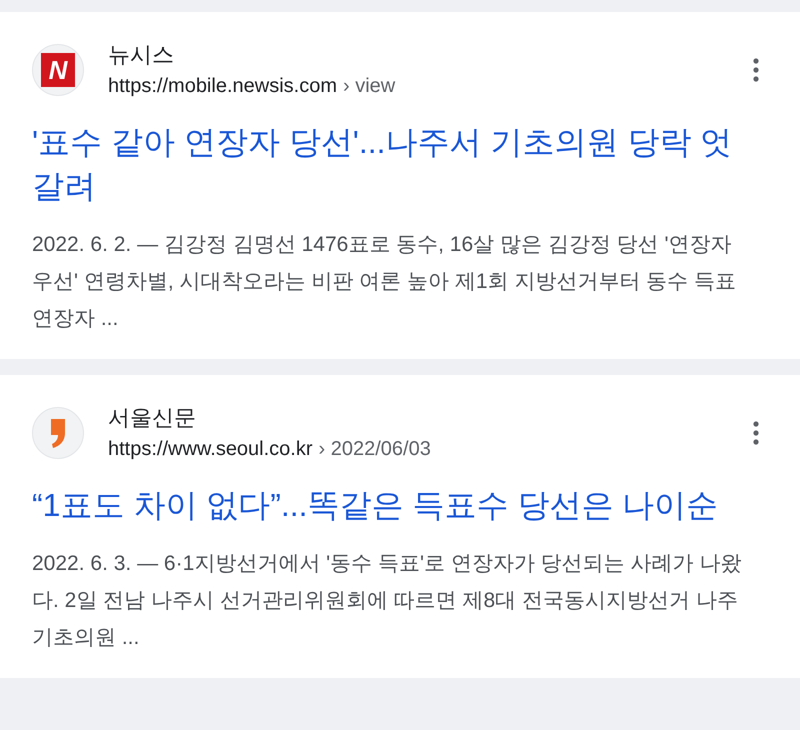  What do you see at coordinates (152, 418) in the screenshot?
I see `site-name: 서울신문` at bounding box center [152, 418].